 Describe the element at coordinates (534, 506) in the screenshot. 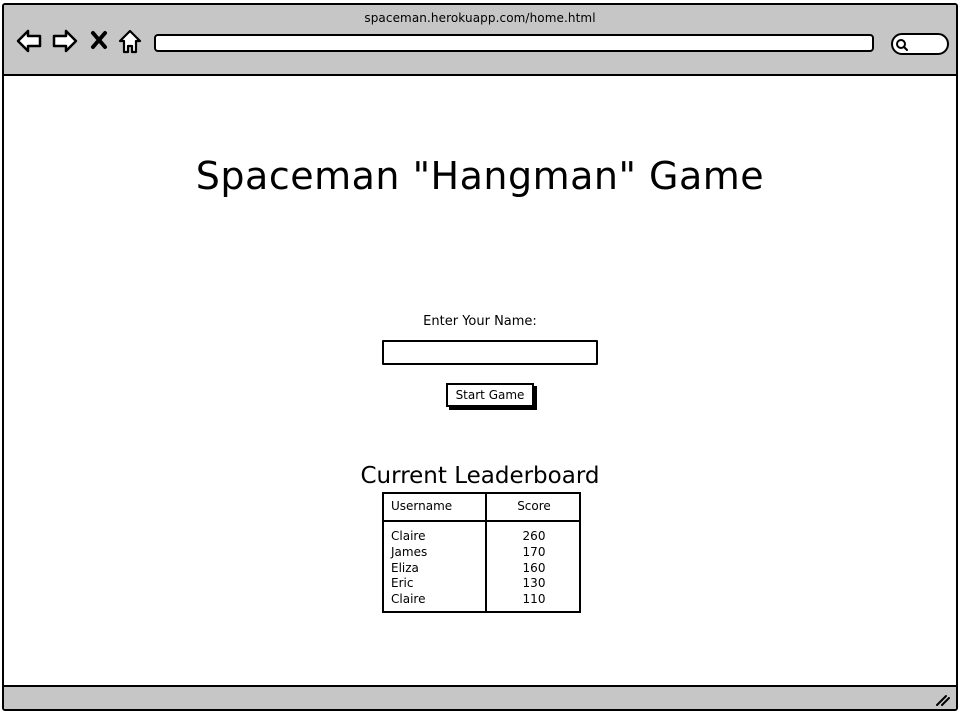

I see `column-header-score: Score` at that location.